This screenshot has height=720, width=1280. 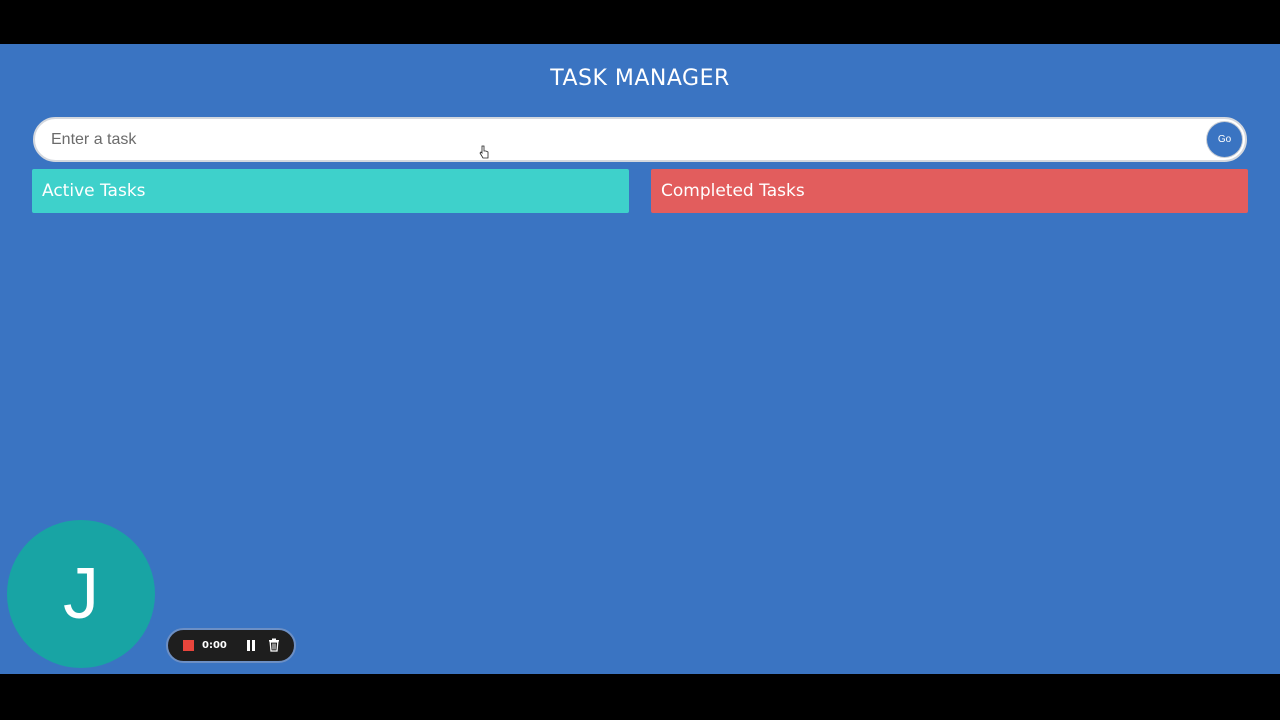 What do you see at coordinates (94, 191) in the screenshot?
I see `active-tasks-label: Active Tasks` at bounding box center [94, 191].